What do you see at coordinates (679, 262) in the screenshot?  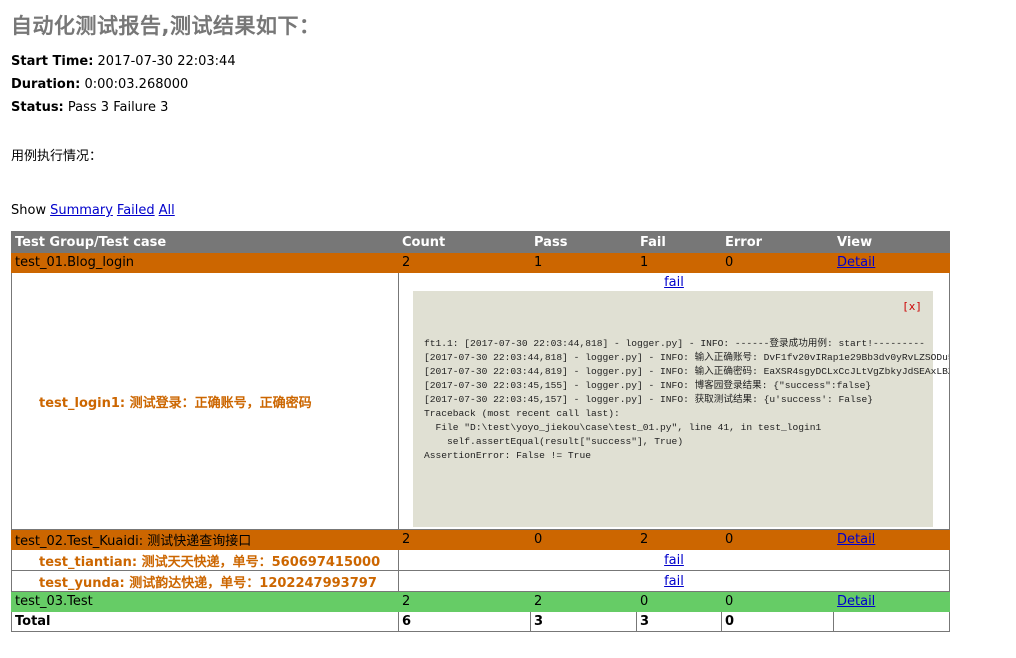 I see `group-fail: 1` at bounding box center [679, 262].